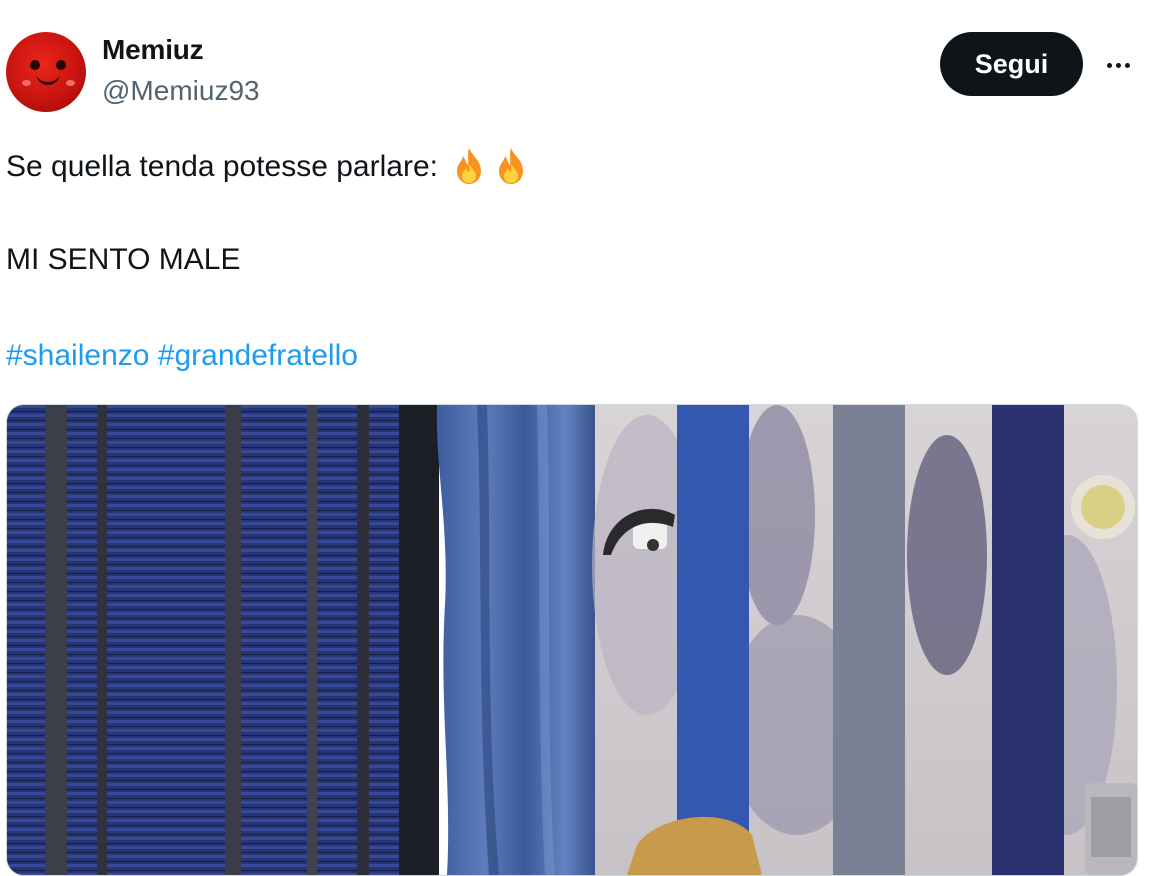 Image resolution: width=1156 pixels, height=876 pixels. Describe the element at coordinates (70, 83) in the screenshot. I see `avatar-cheek-right` at that location.